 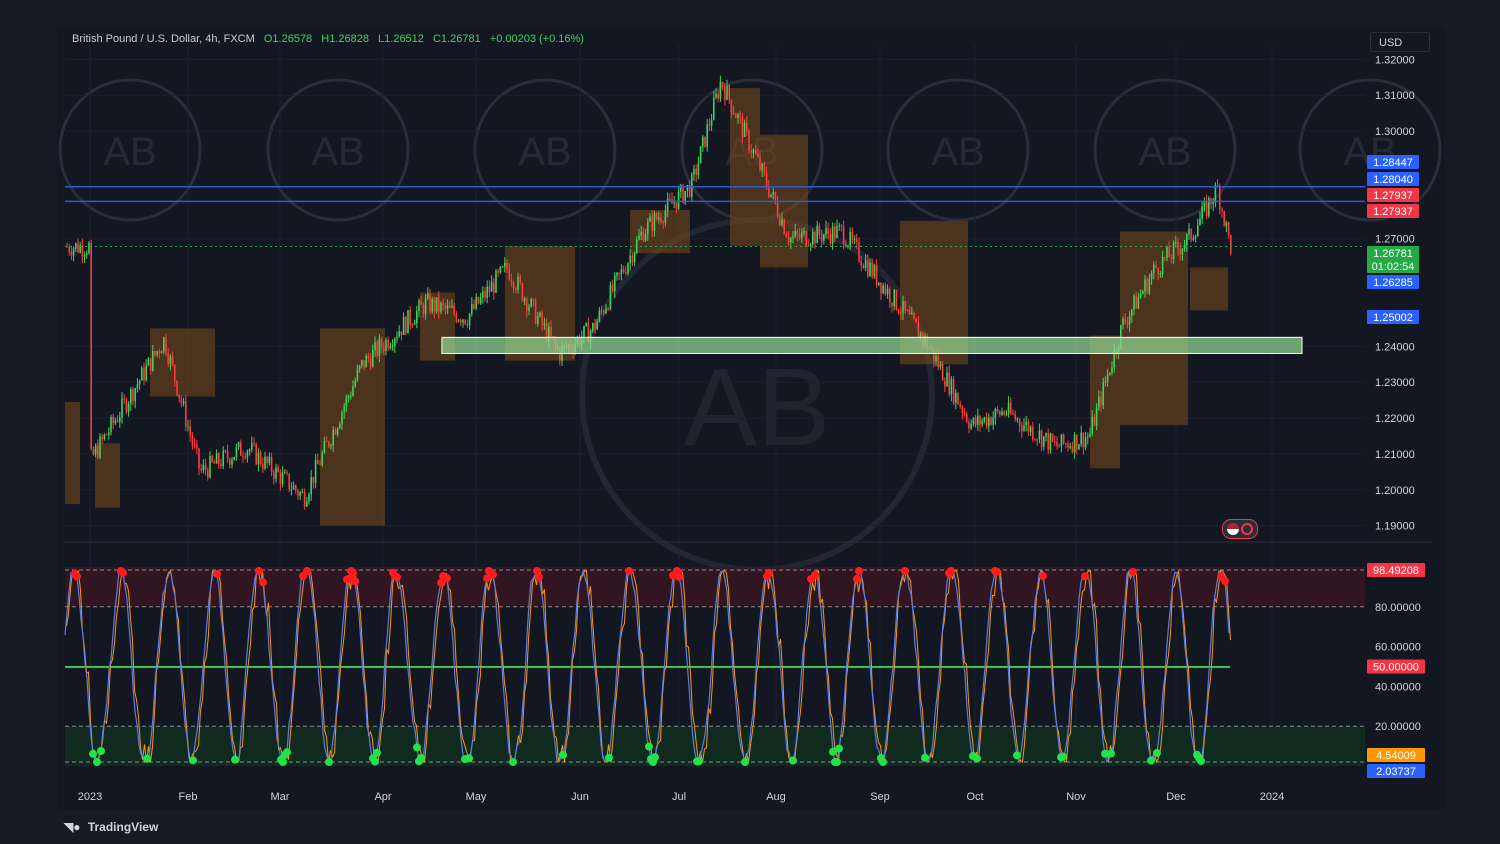 What do you see at coordinates (880, 797) in the screenshot?
I see `date-tick-label: Sep` at bounding box center [880, 797].